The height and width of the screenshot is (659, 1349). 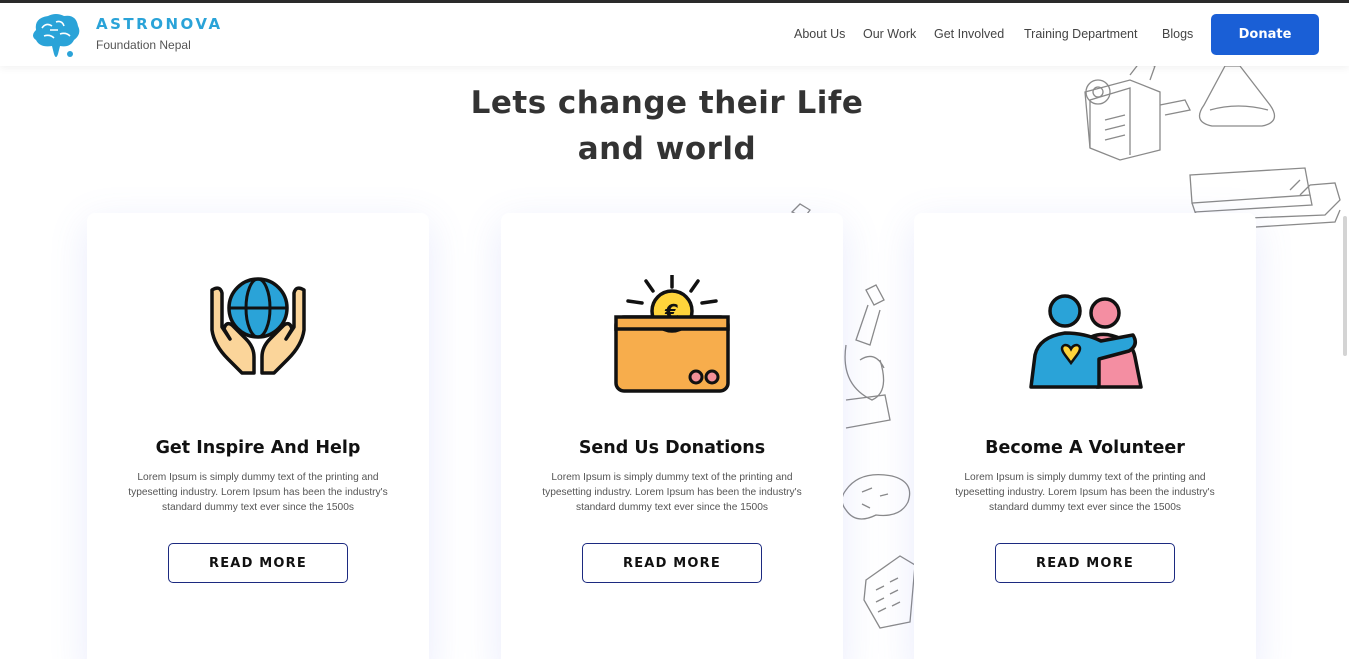 What do you see at coordinates (1344, 362) in the screenshot?
I see `page-scrollbar` at bounding box center [1344, 362].